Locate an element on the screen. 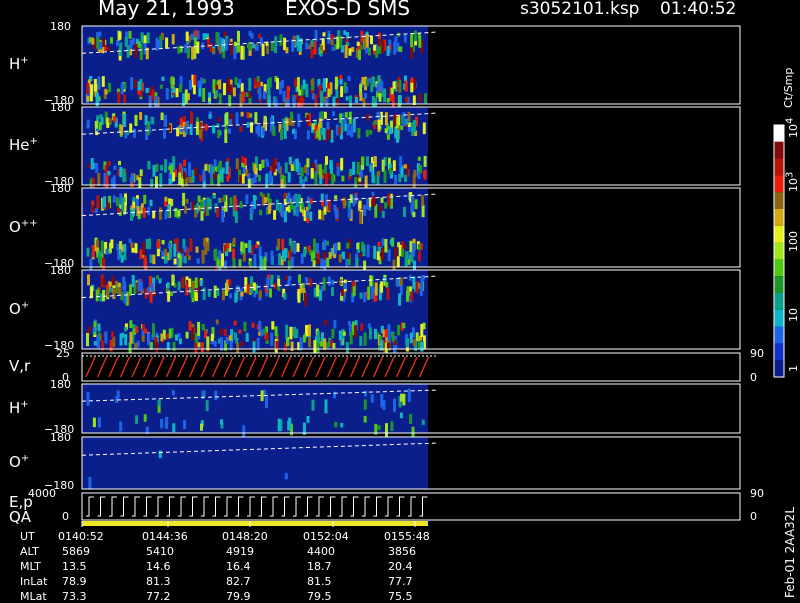 The height and width of the screenshot is (603, 800). ephemeris-row-label: MLat is located at coordinates (33, 596).